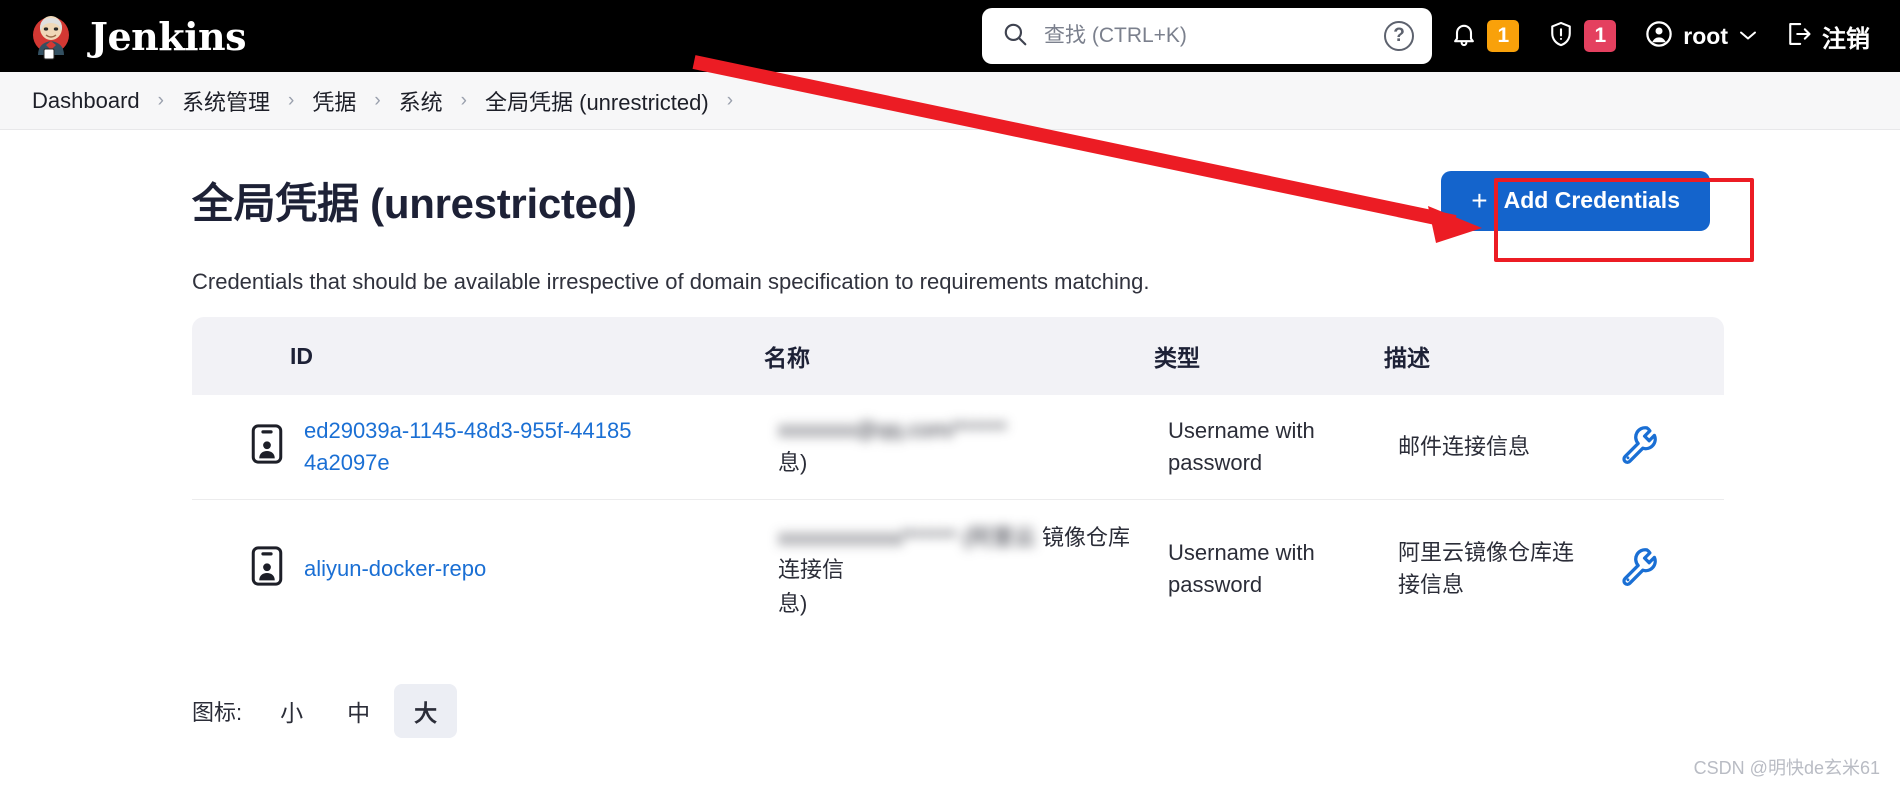 The height and width of the screenshot is (792, 1900). I want to click on jenkins-butler-logo-icon, so click(51, 36).